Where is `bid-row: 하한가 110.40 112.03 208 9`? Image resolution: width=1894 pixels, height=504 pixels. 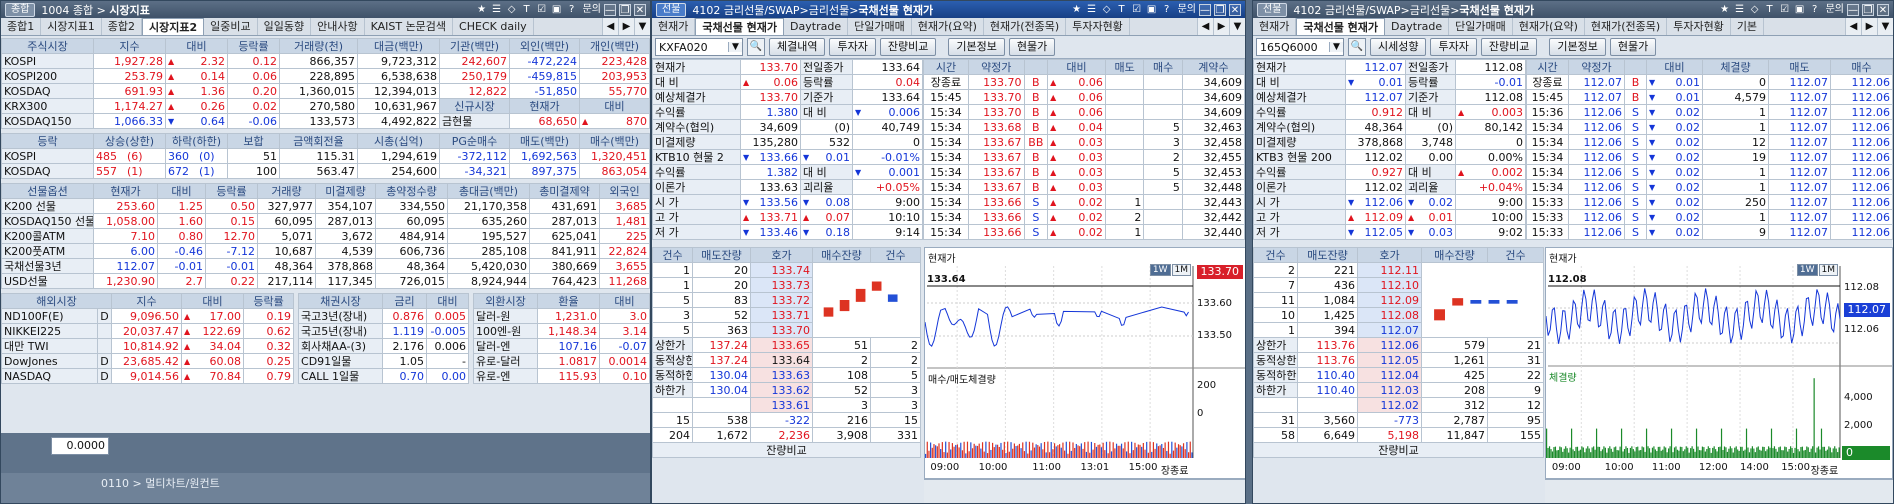
bid-row: 하한가 110.40 112.03 208 9 is located at coordinates (1398, 390).